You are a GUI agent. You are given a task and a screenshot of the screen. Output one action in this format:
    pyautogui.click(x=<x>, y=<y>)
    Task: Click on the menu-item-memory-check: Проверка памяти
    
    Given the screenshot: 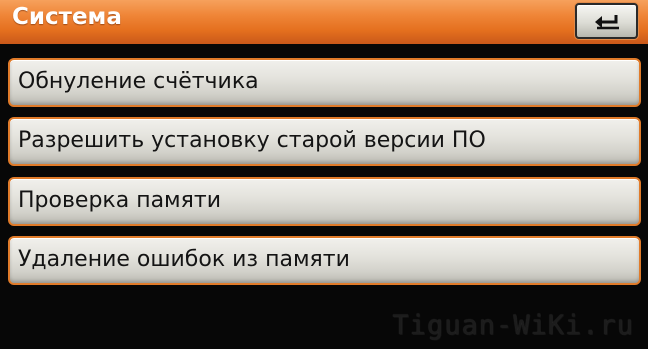 What is the action you would take?
    pyautogui.click(x=324, y=201)
    